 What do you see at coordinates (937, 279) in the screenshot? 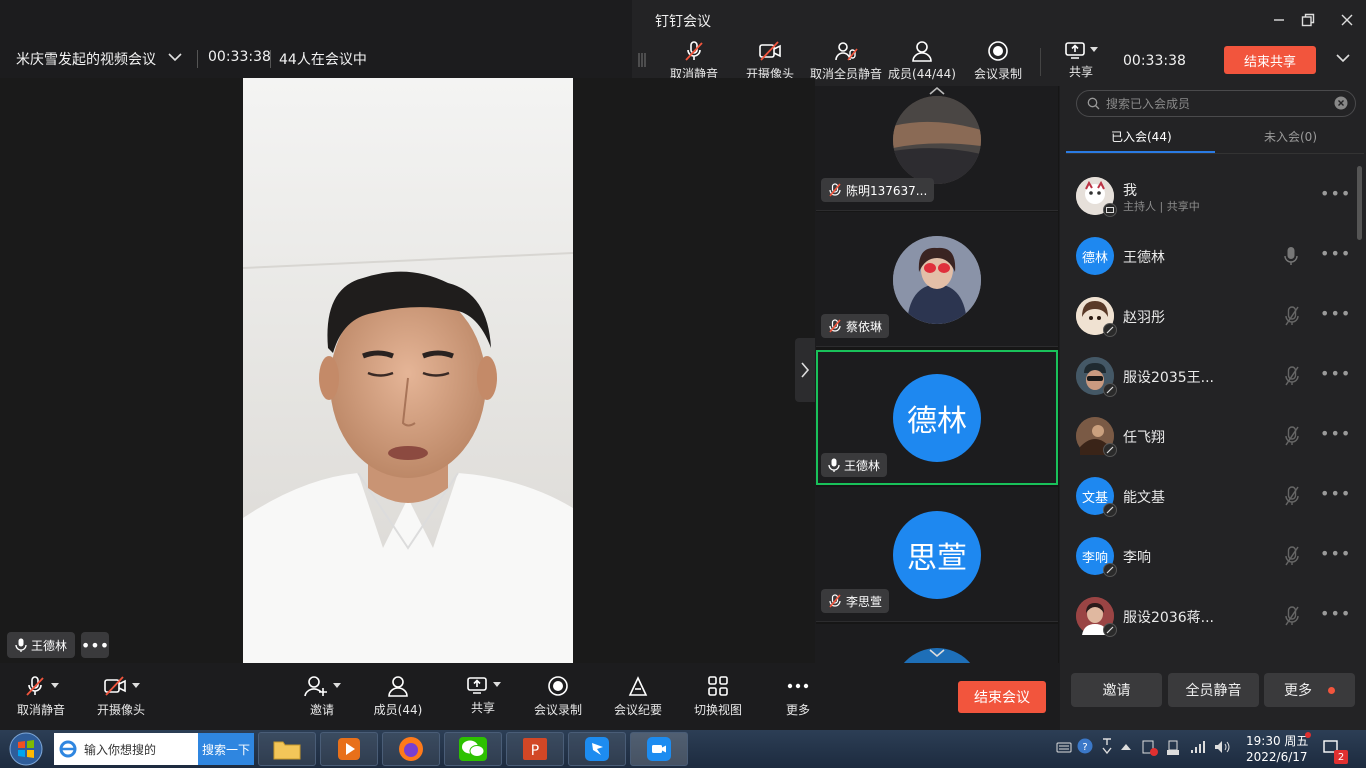
I see `participant-tile: 蔡依琳` at bounding box center [937, 279].